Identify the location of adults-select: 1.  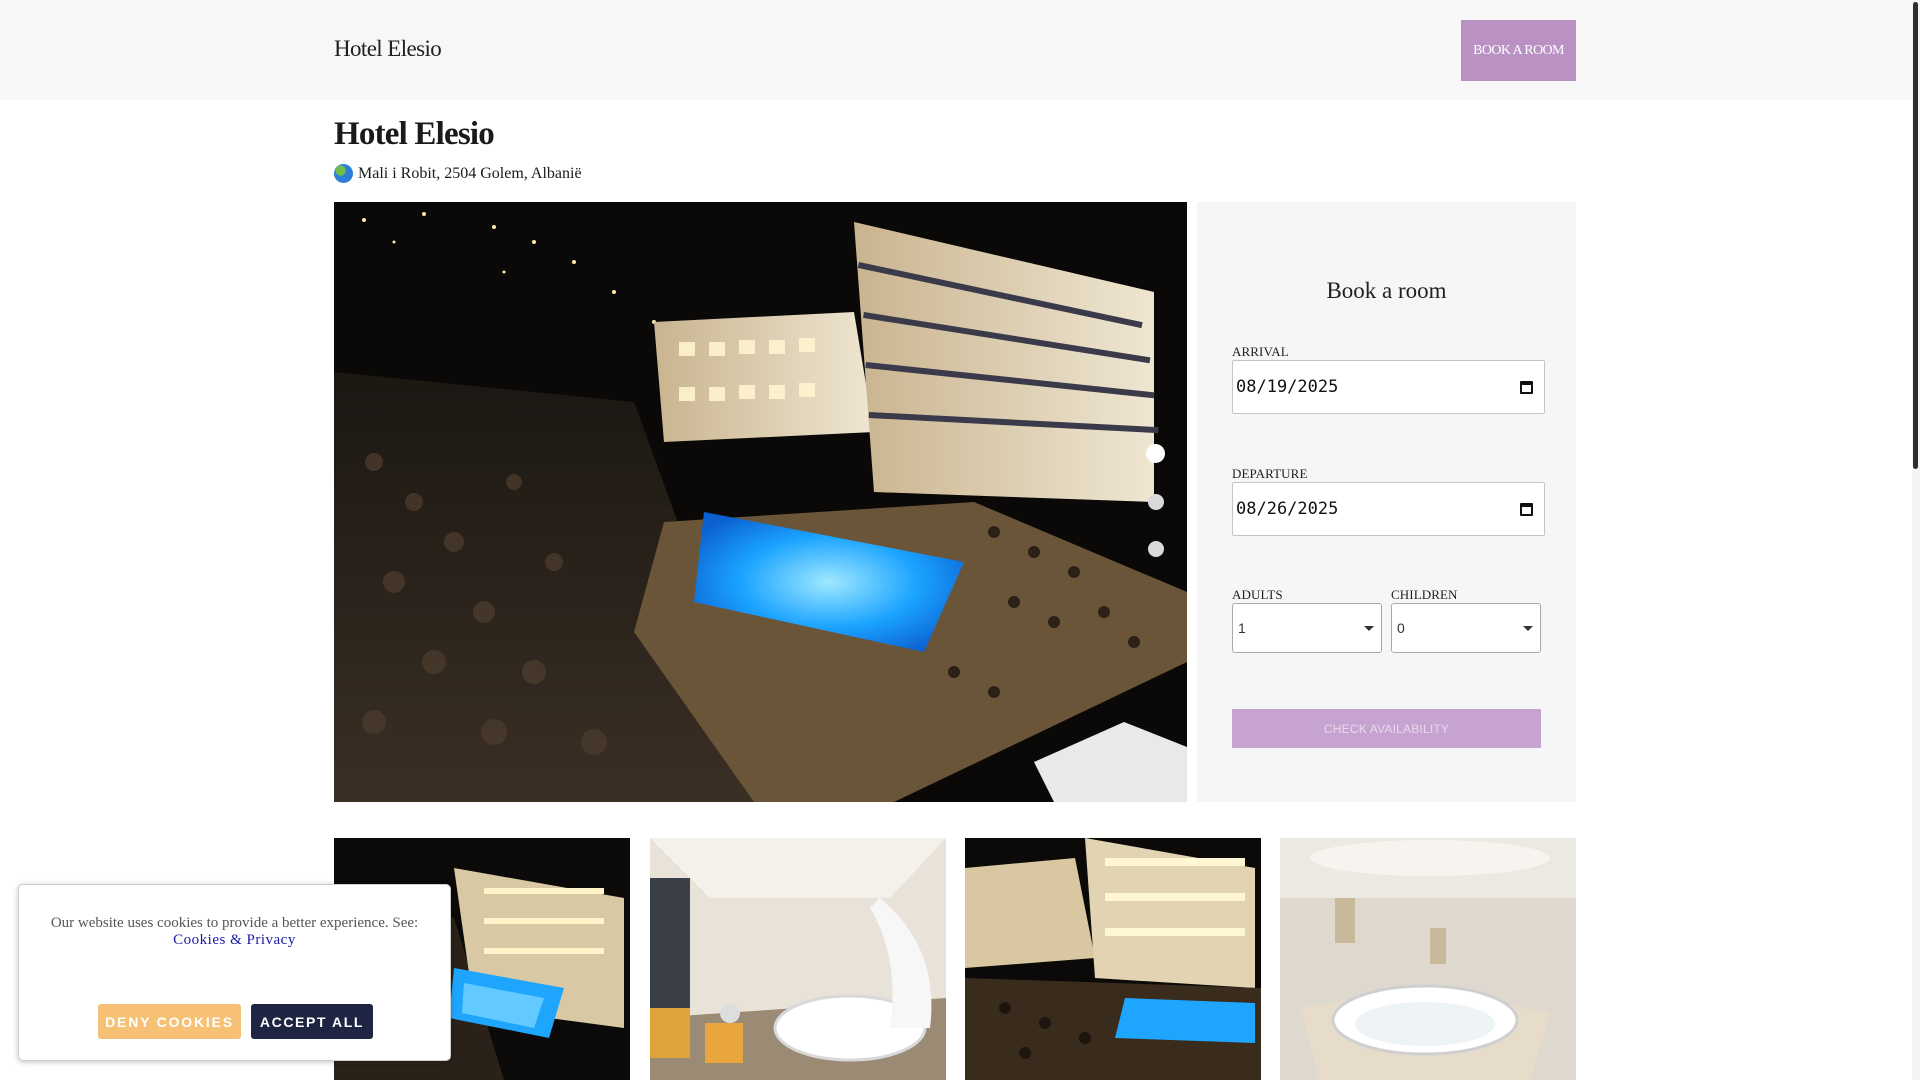
(1307, 628).